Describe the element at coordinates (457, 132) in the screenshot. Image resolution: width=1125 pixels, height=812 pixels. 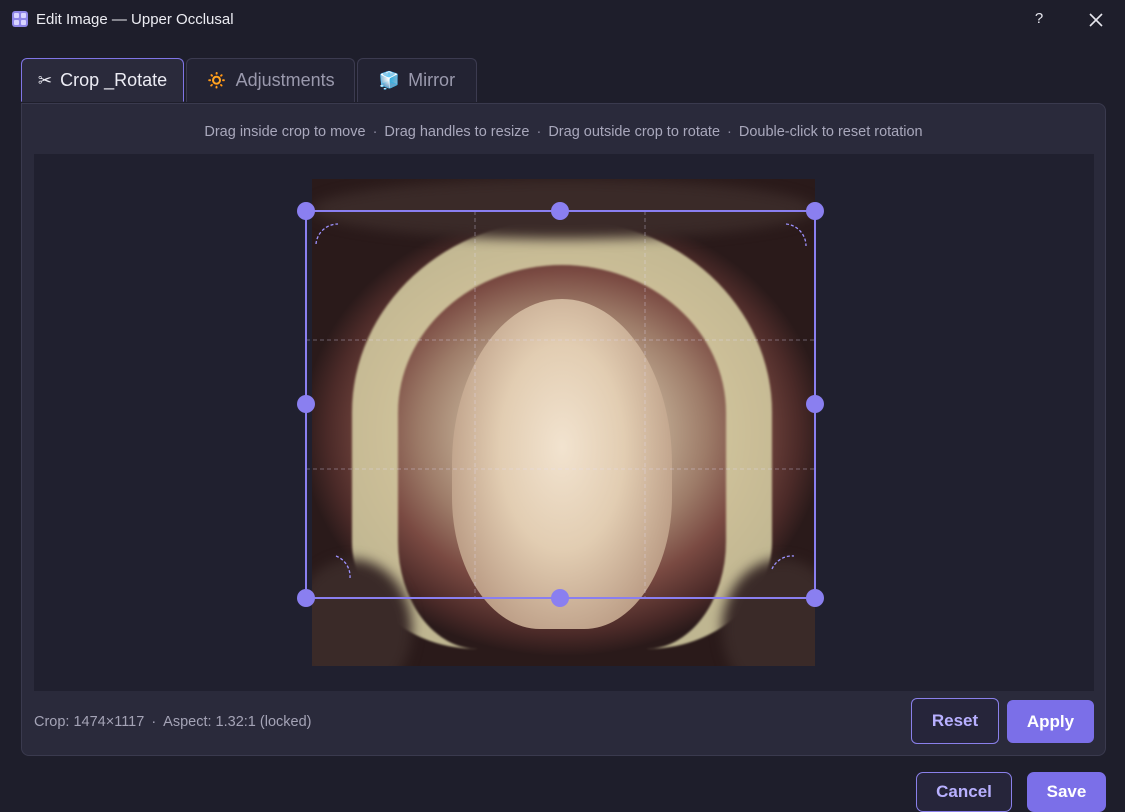
I see `hint-resize: Drag handles to resize` at that location.